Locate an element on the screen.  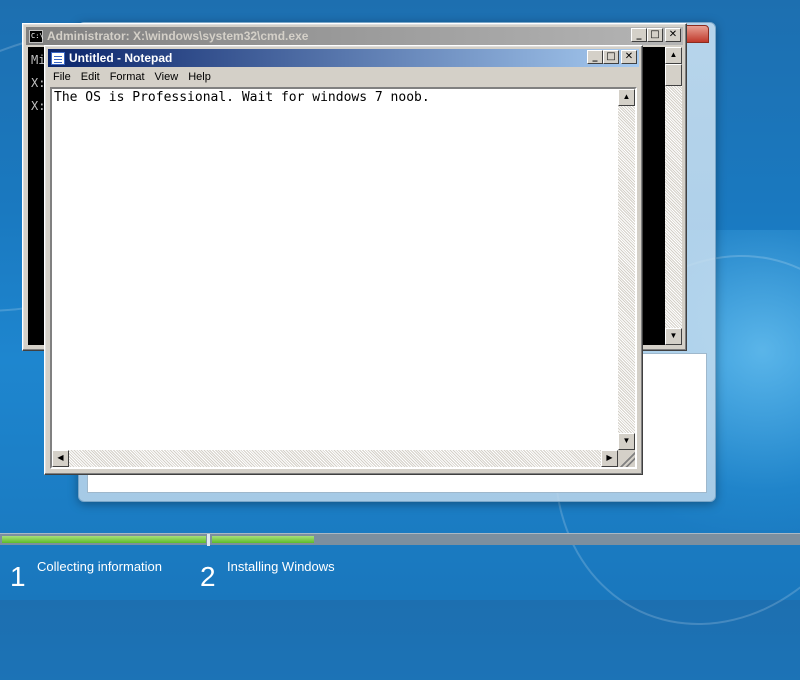
notepad-horizontal-scrollbar: ◀ ▶ is located at coordinates (335, 458).